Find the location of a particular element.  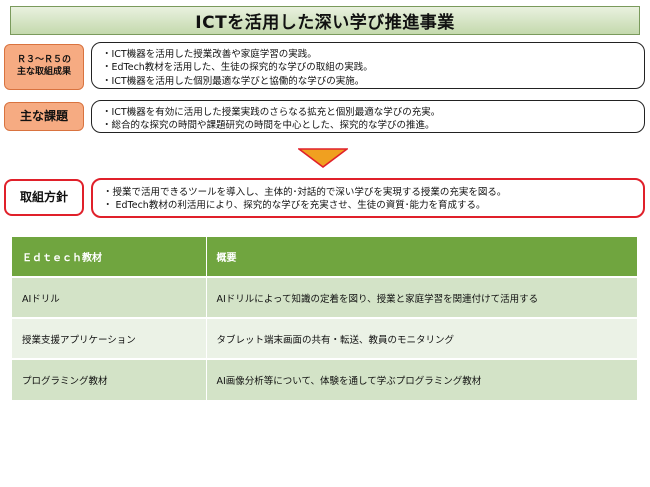

table-cell-overview: タブレット端末画面の共有・転送、教員のモニタリング is located at coordinates (422, 338).